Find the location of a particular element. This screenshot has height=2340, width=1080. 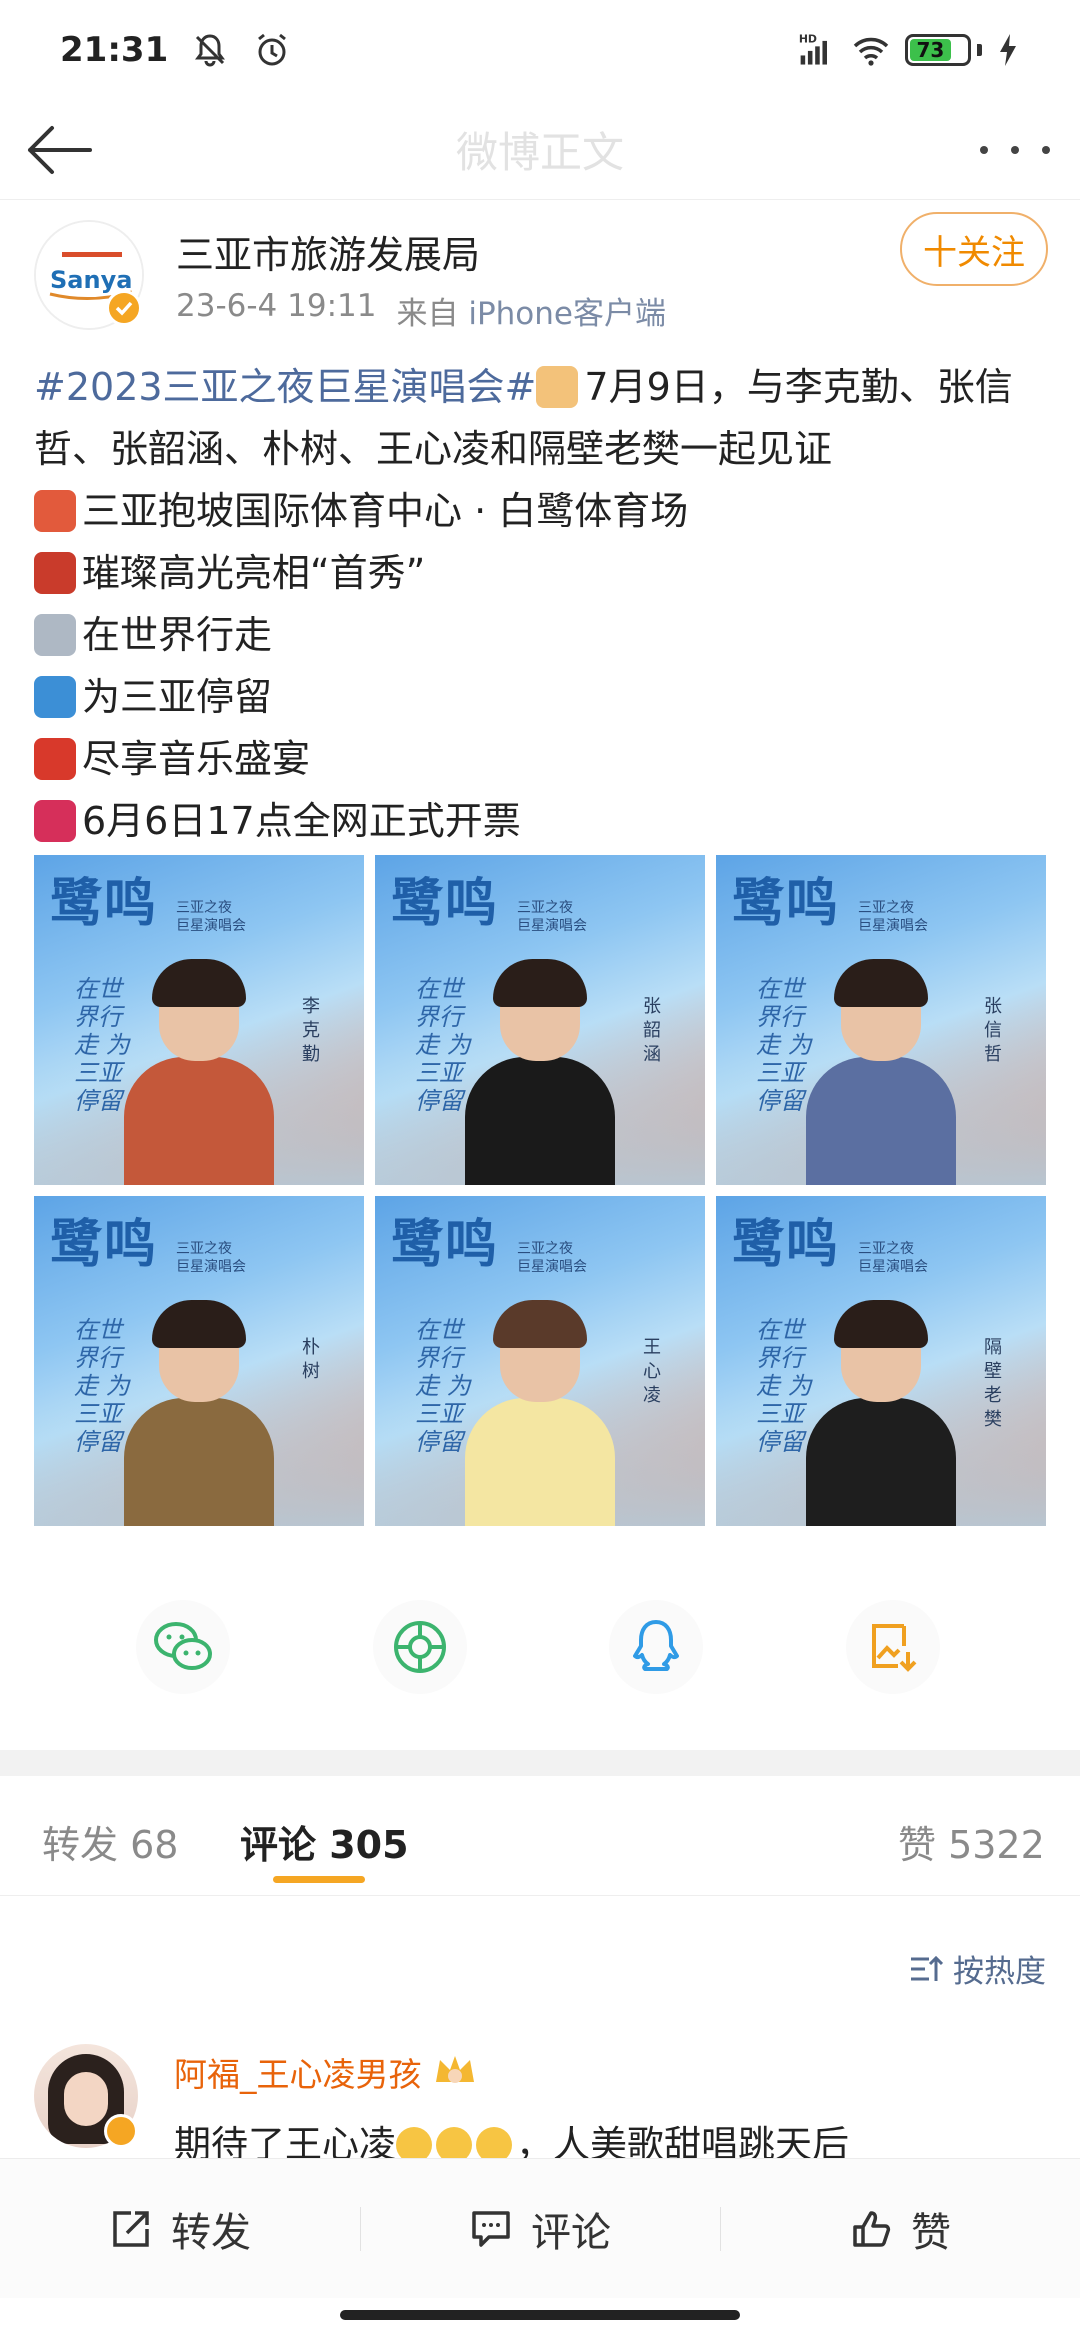

stadium-emoji-icon is located at coordinates (55, 511).